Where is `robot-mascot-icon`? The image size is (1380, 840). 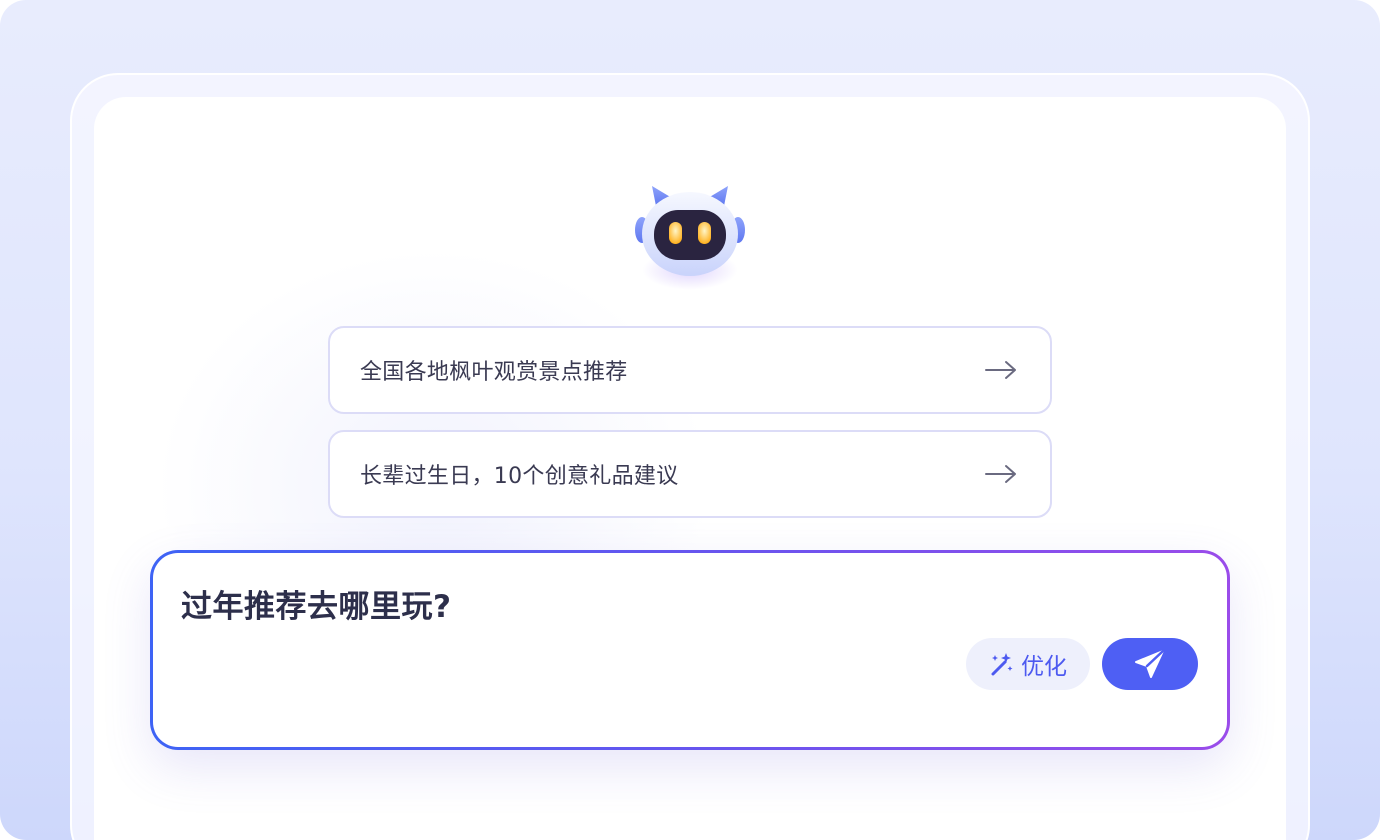
robot-mascot-icon is located at coordinates (690, 234).